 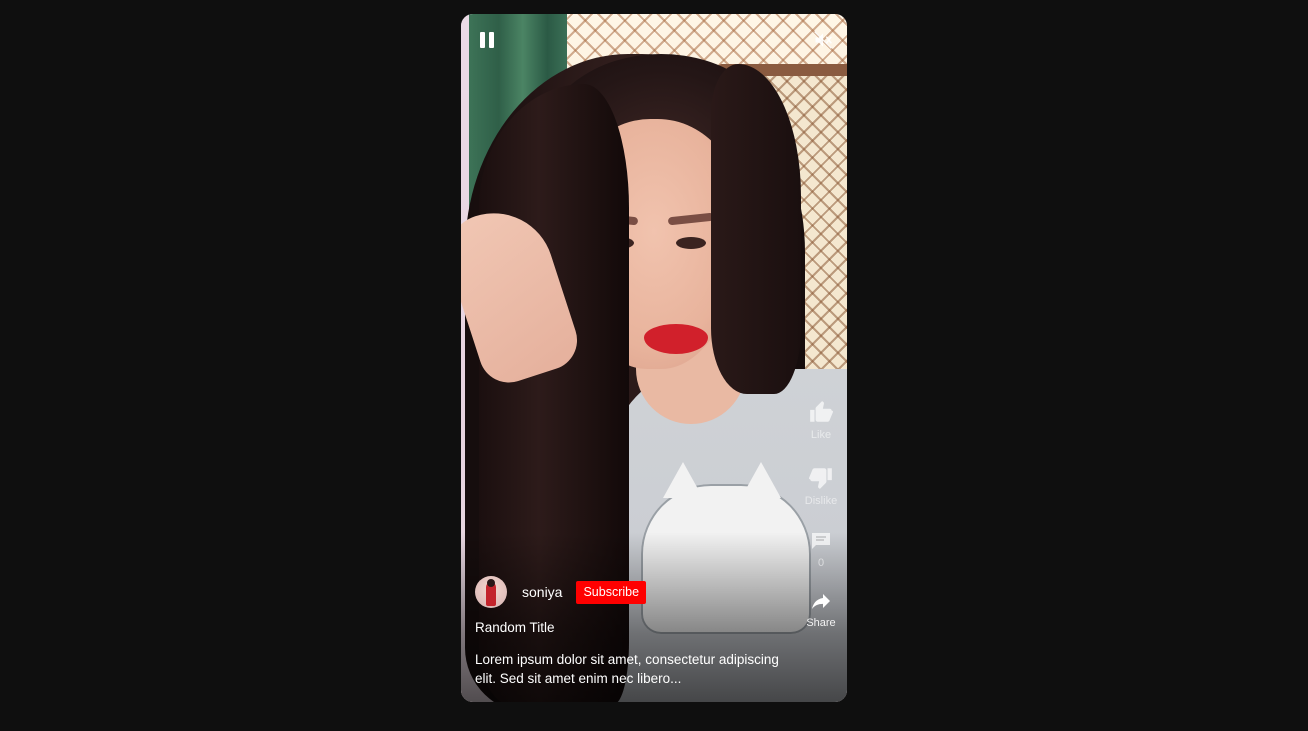 What do you see at coordinates (491, 592) in the screenshot?
I see `channel-avatar` at bounding box center [491, 592].